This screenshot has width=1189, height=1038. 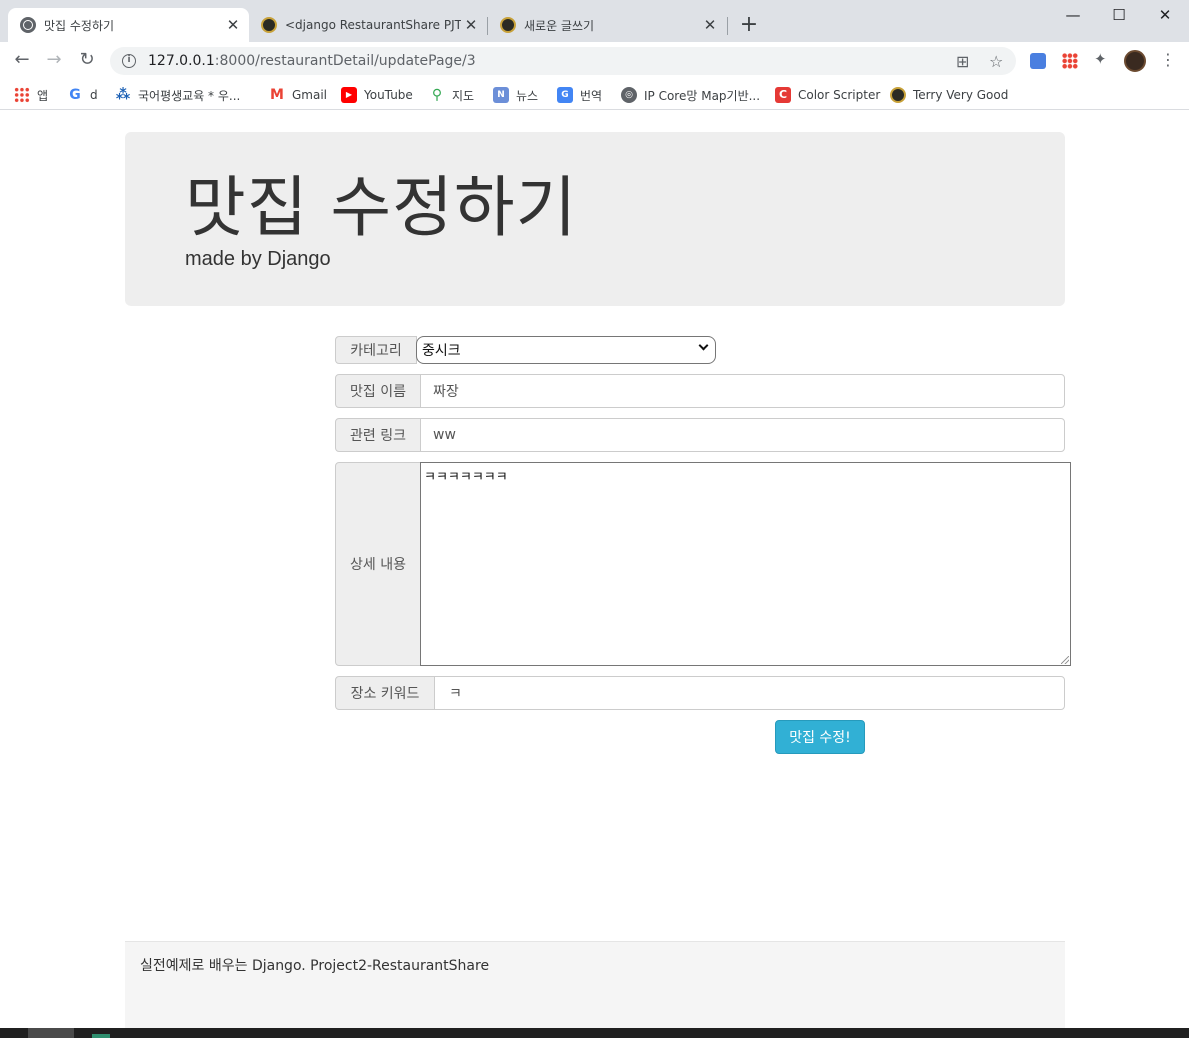 What do you see at coordinates (43, 95) in the screenshot?
I see `bookmark-label: 앱` at bounding box center [43, 95].